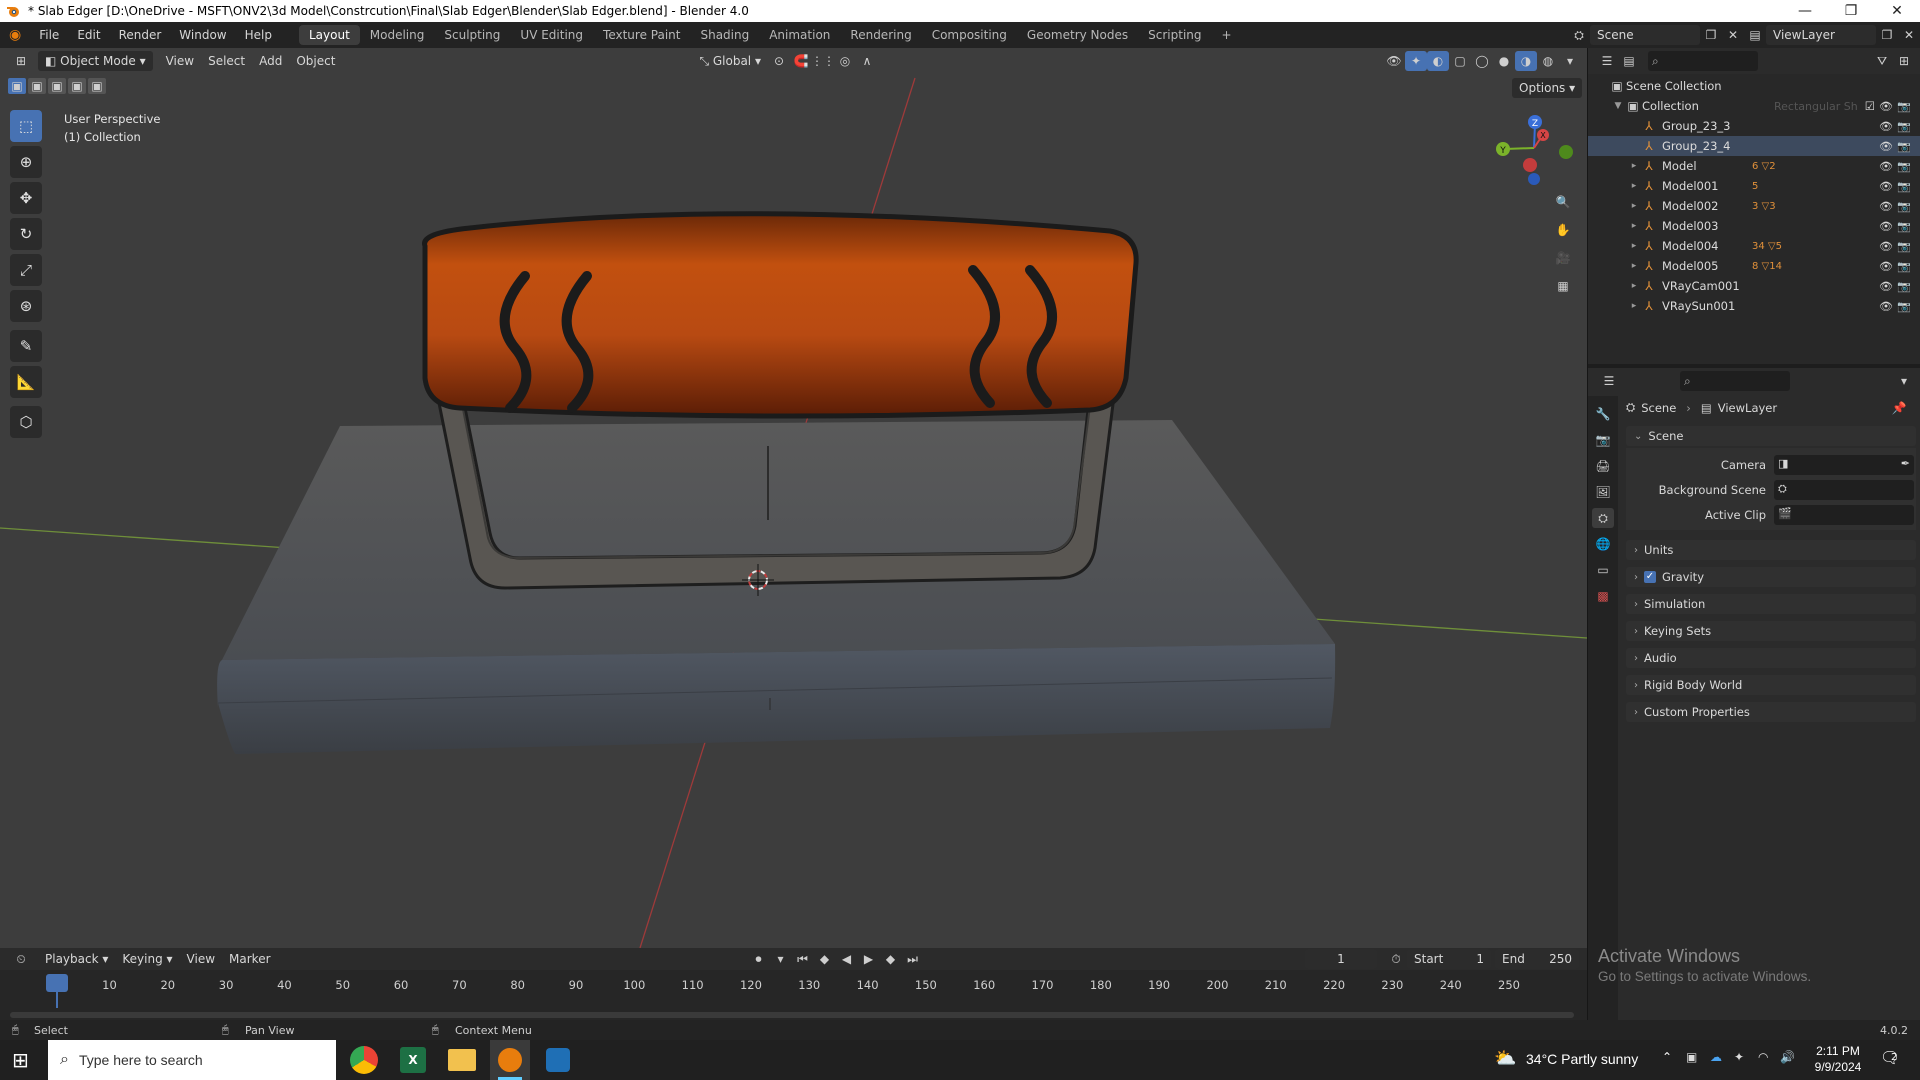  What do you see at coordinates (1534, 150) in the screenshot?
I see `navigation-gizmo: Z Y X` at bounding box center [1534, 150].